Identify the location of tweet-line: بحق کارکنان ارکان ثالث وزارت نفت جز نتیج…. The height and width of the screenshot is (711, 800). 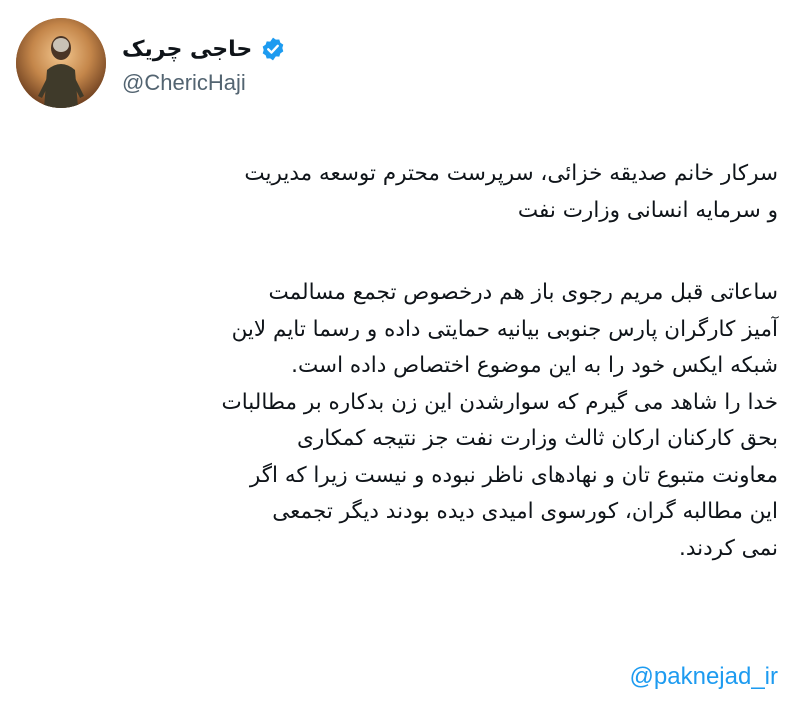
(537, 438).